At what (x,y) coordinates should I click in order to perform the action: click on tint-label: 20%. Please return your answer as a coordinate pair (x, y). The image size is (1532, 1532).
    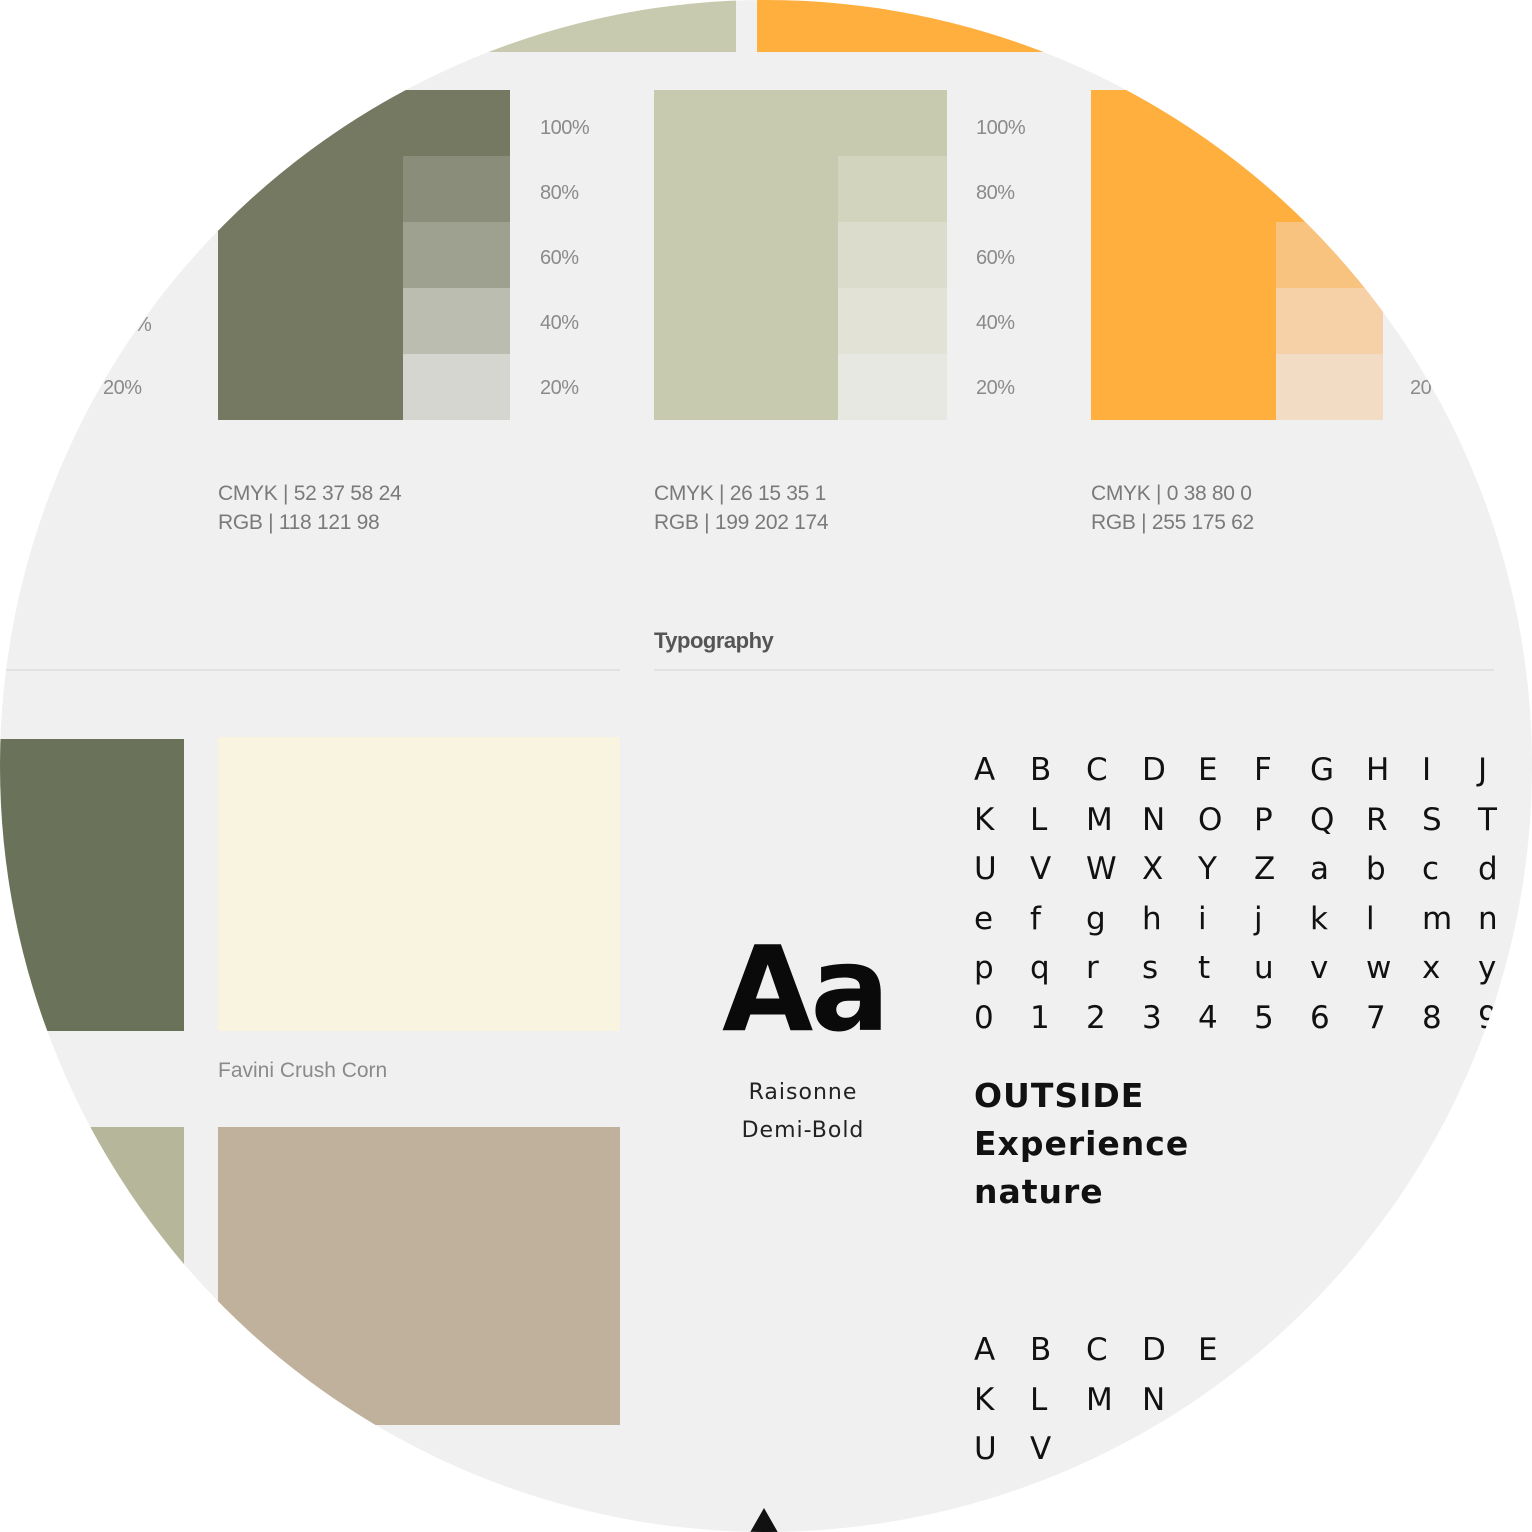
    Looking at the image, I should click on (995, 388).